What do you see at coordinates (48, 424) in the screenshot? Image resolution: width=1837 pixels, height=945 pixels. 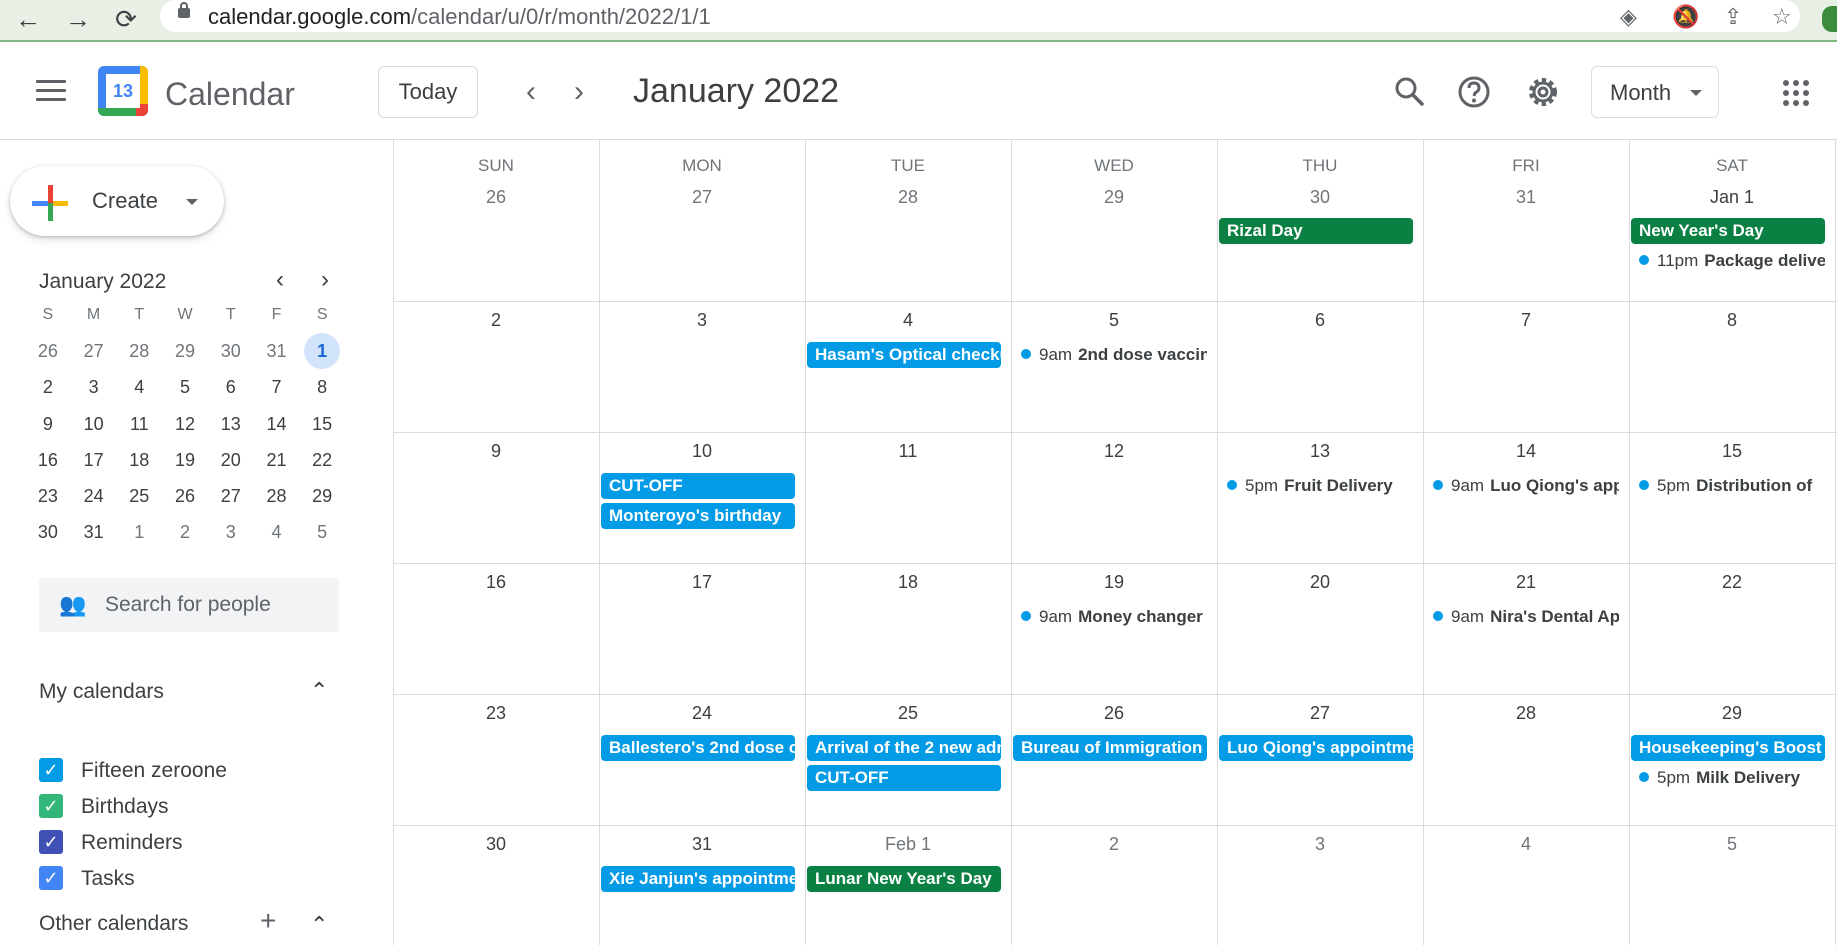 I see `mini-day: 9` at bounding box center [48, 424].